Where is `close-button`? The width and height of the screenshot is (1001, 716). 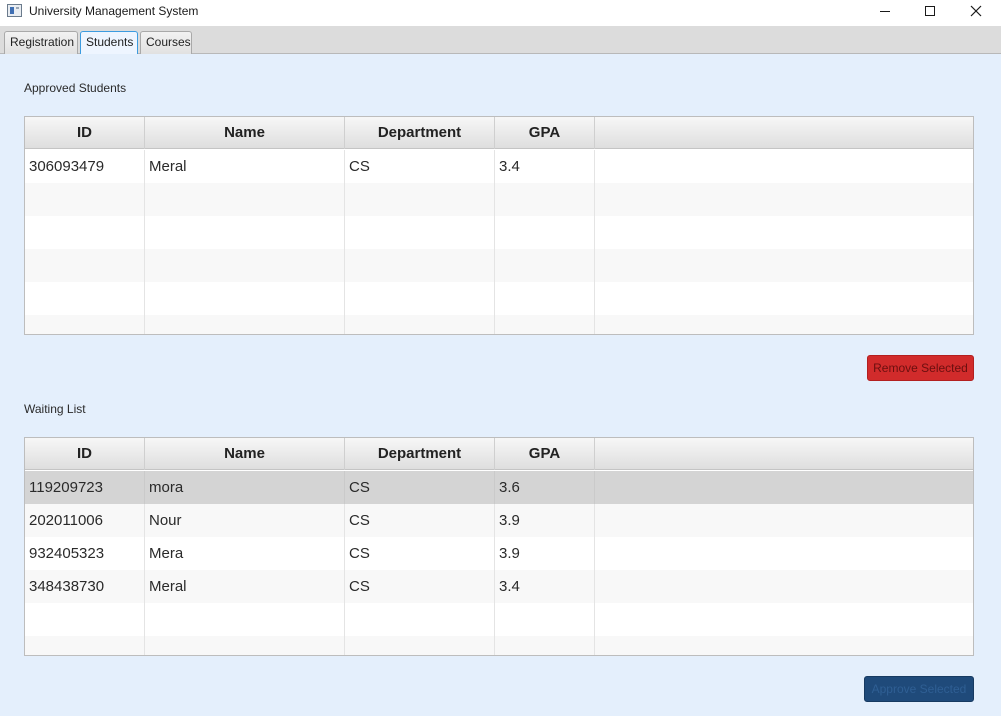
close-button is located at coordinates (976, 11).